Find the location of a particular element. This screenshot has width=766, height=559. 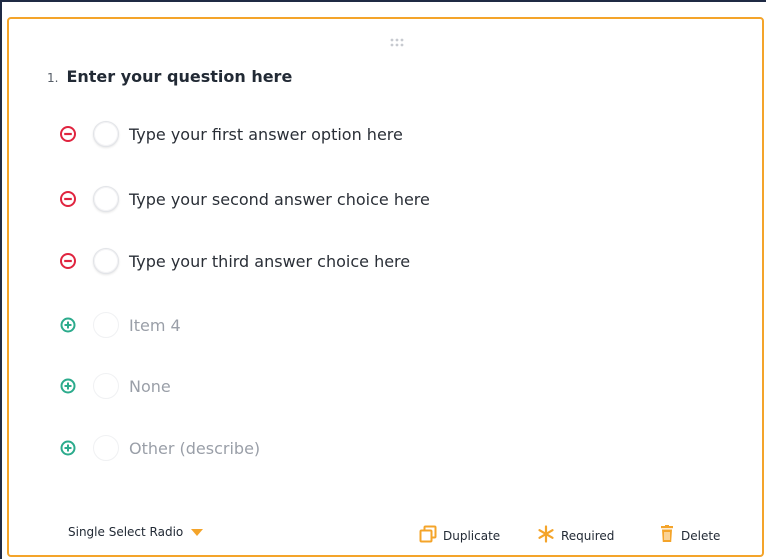

answer-option: Type your first answer option here is located at coordinates (231, 134).